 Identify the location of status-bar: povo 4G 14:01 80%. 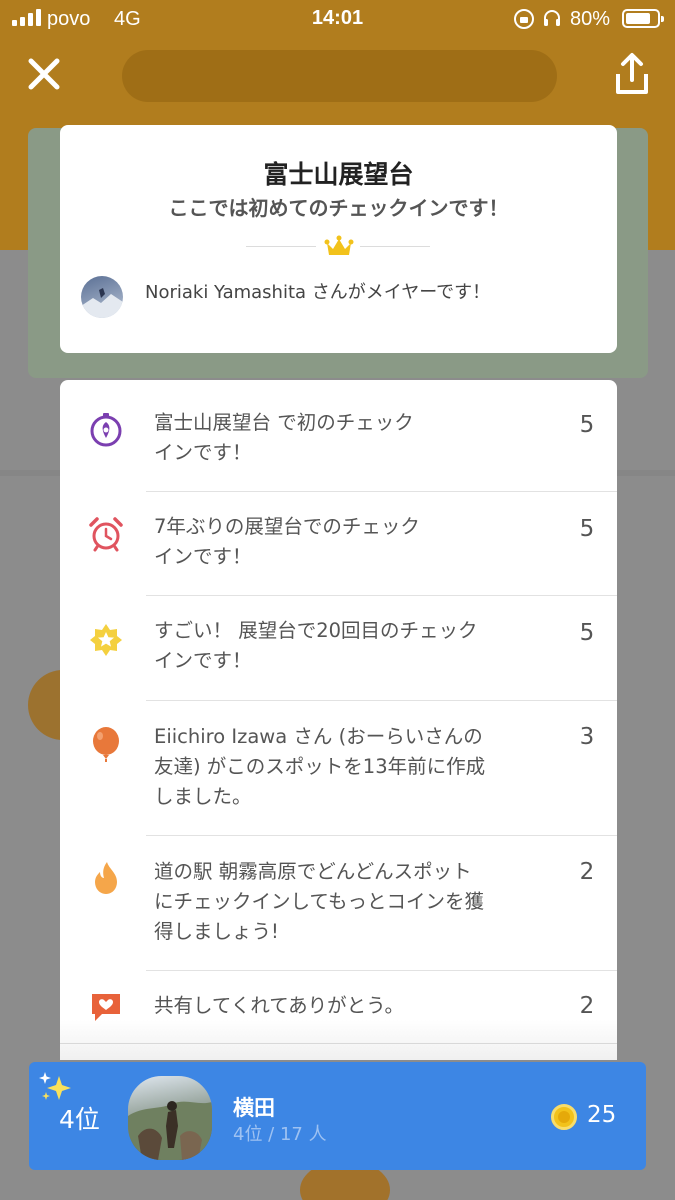
(337, 20).